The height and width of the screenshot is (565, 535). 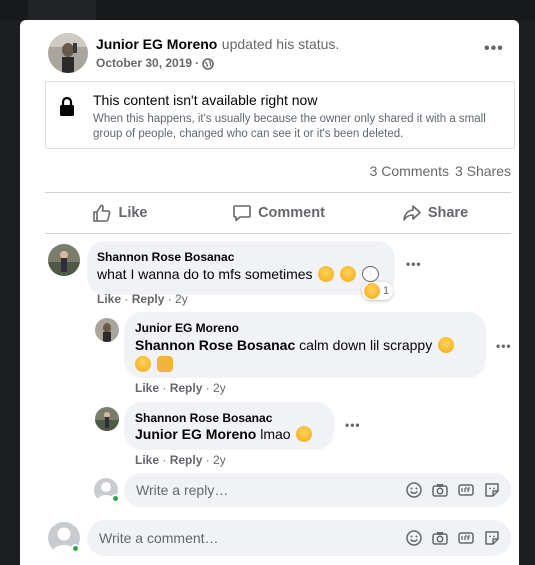 I want to click on commenter-avatar, so click(x=64, y=260).